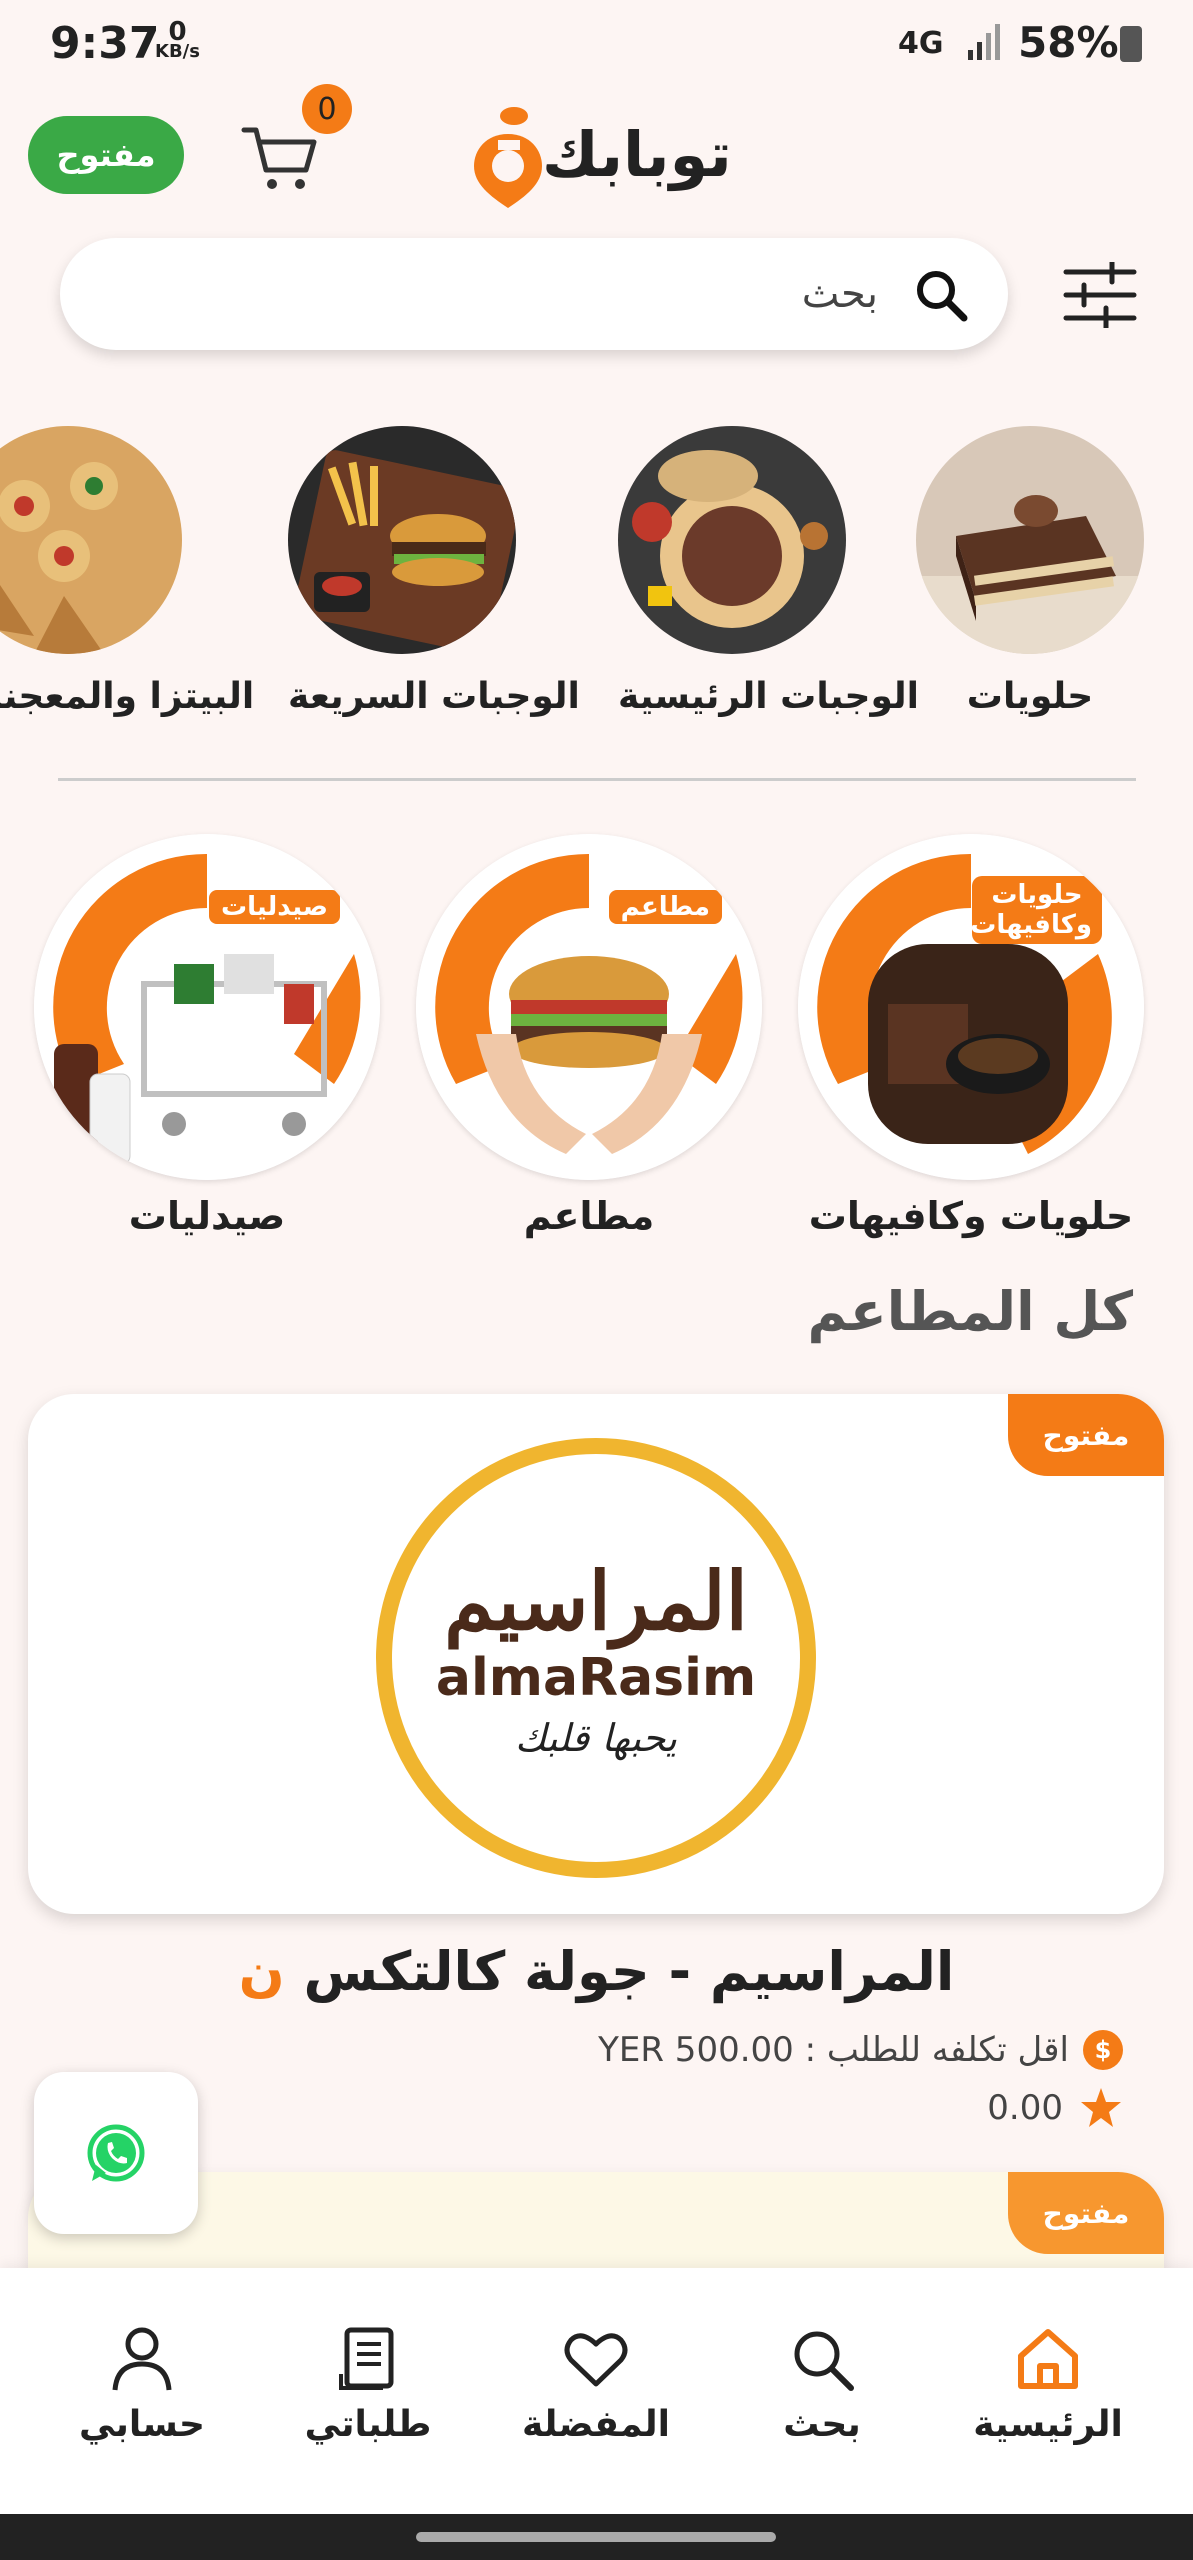 This screenshot has width=1193, height=2560. I want to click on min-order-row: $ اقل تكلفه للطلب : YER 500.00, so click(860, 2050).